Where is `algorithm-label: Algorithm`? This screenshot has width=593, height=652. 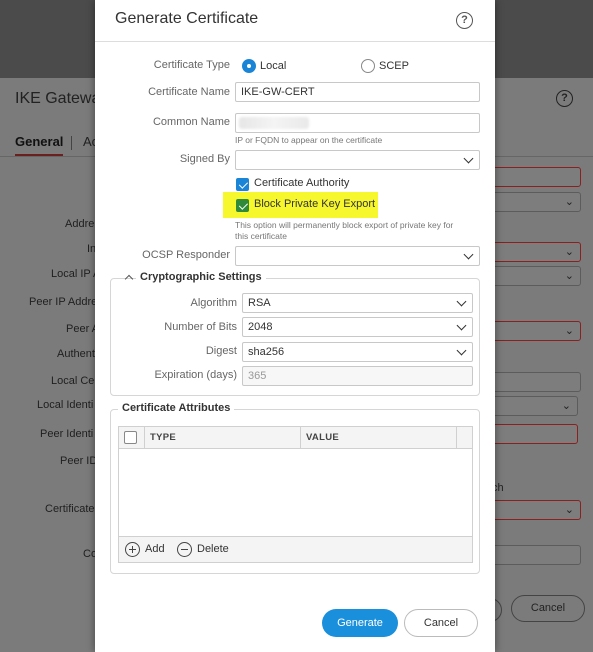
algorithm-label: Algorithm is located at coordinates (213, 303).